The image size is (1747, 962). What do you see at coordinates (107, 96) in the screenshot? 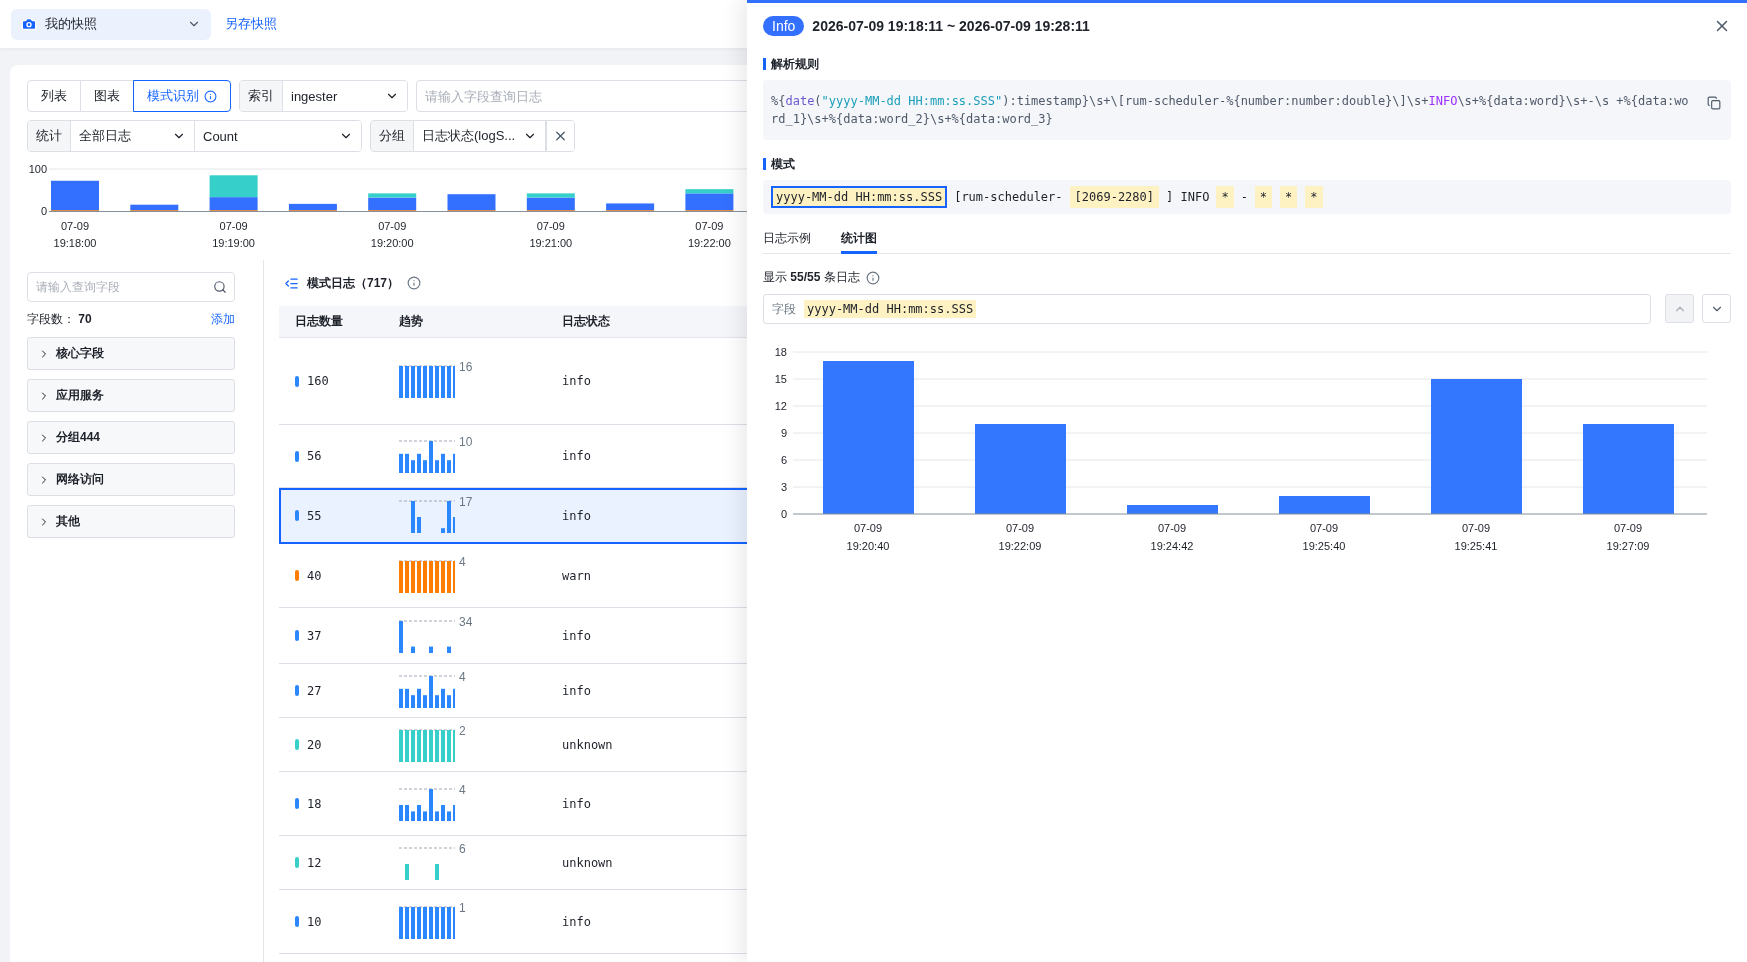
I see `view-tab: 图表` at bounding box center [107, 96].